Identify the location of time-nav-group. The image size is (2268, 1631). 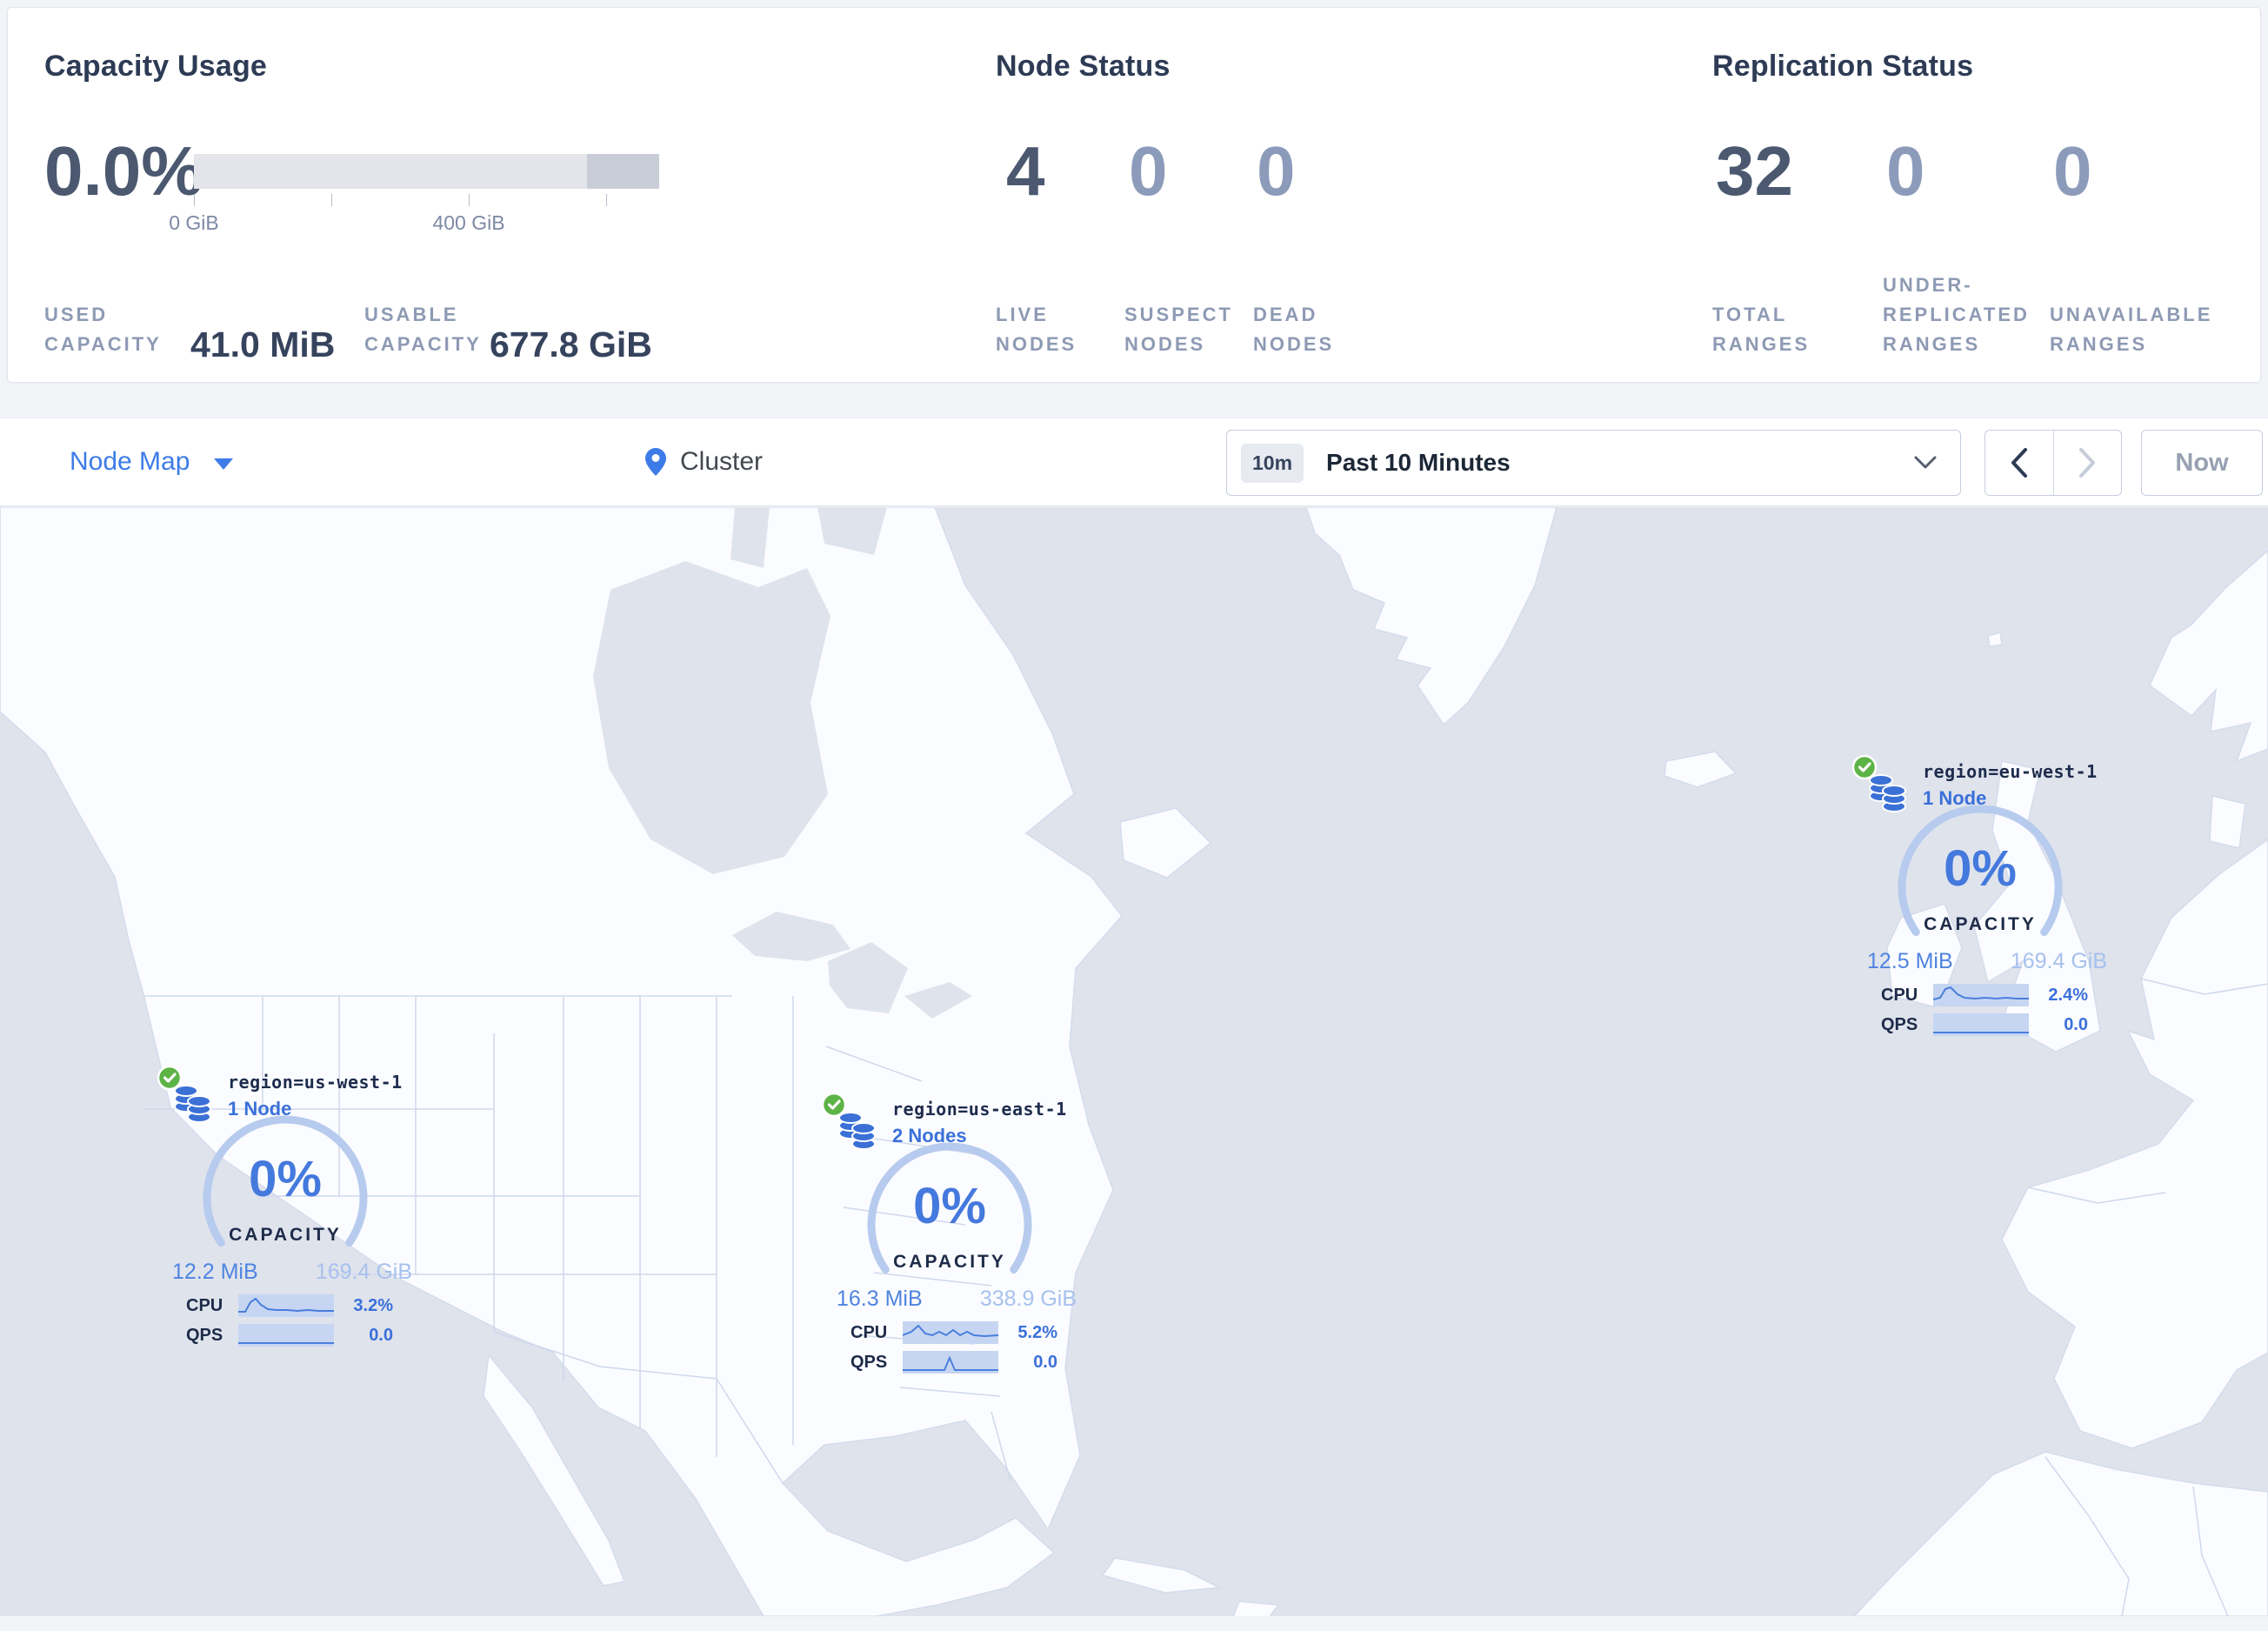
(2053, 463).